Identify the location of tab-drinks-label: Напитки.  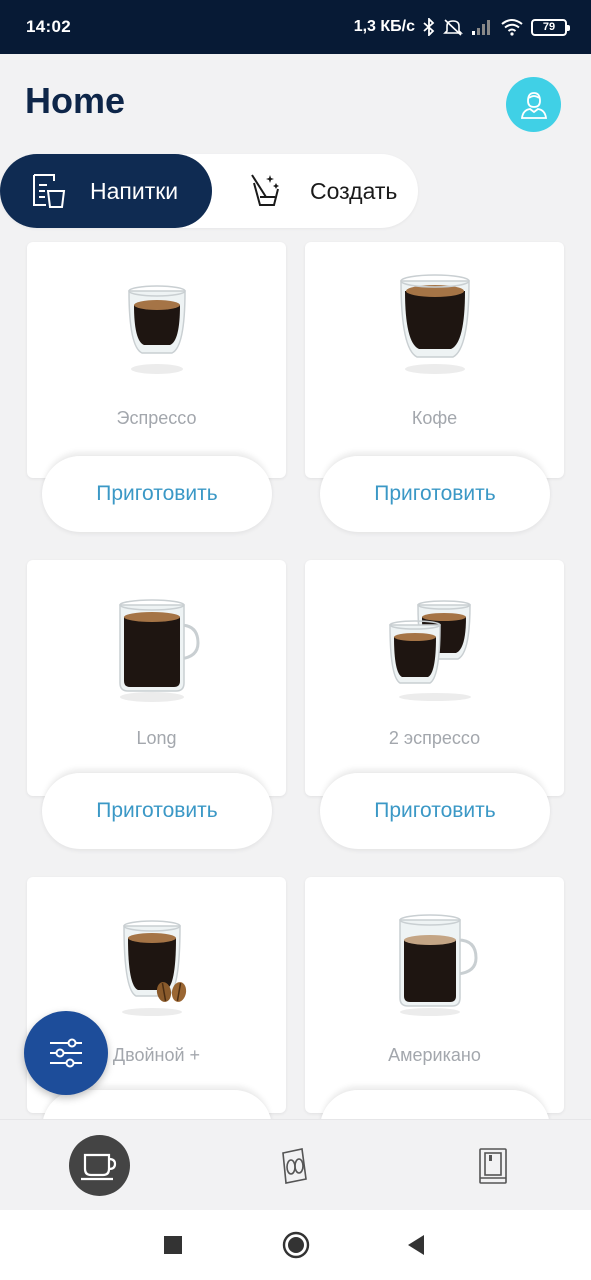
(134, 190).